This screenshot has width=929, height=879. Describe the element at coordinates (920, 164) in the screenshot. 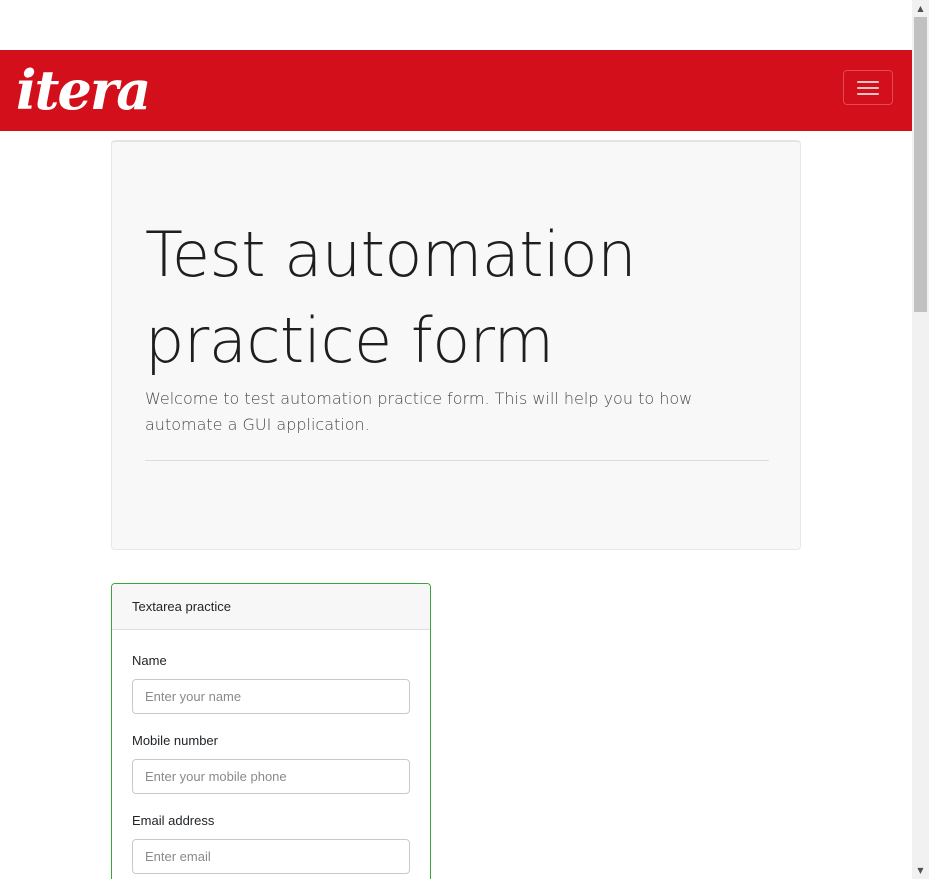

I see `scrollbar-thumb` at that location.